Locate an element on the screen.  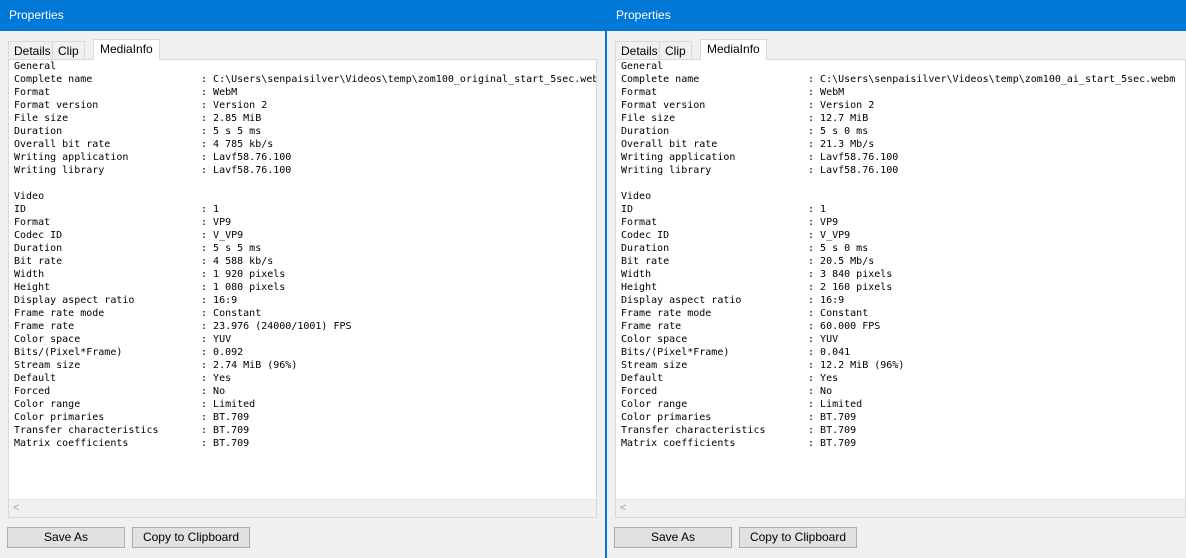
info-value: 20.5 Mb/s is located at coordinates (847, 261).